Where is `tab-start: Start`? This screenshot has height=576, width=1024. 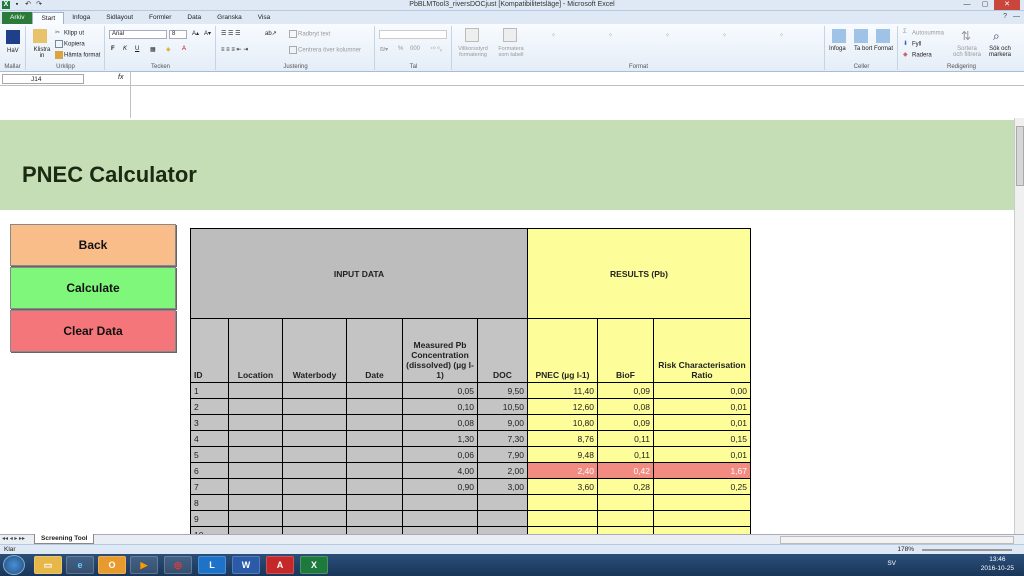 tab-start: Start is located at coordinates (48, 18).